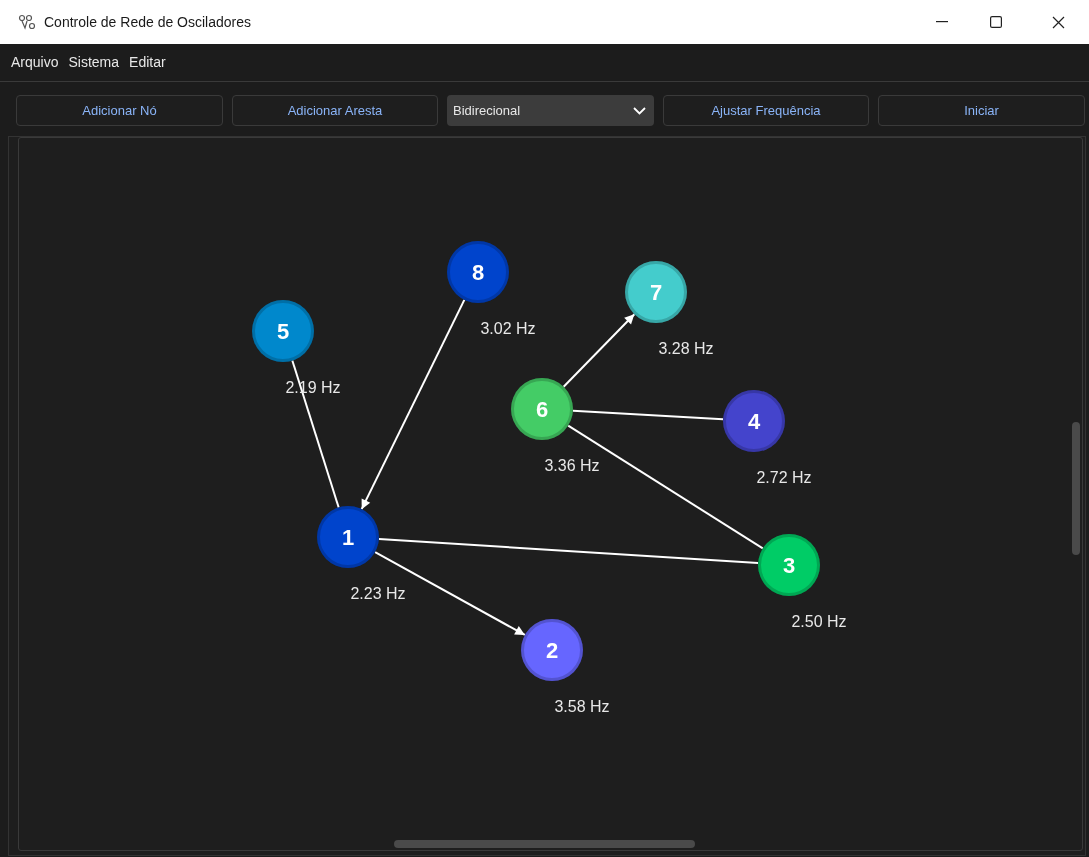 Image resolution: width=1089 pixels, height=857 pixels. I want to click on frequency-label: 3.02 Hz, so click(508, 328).